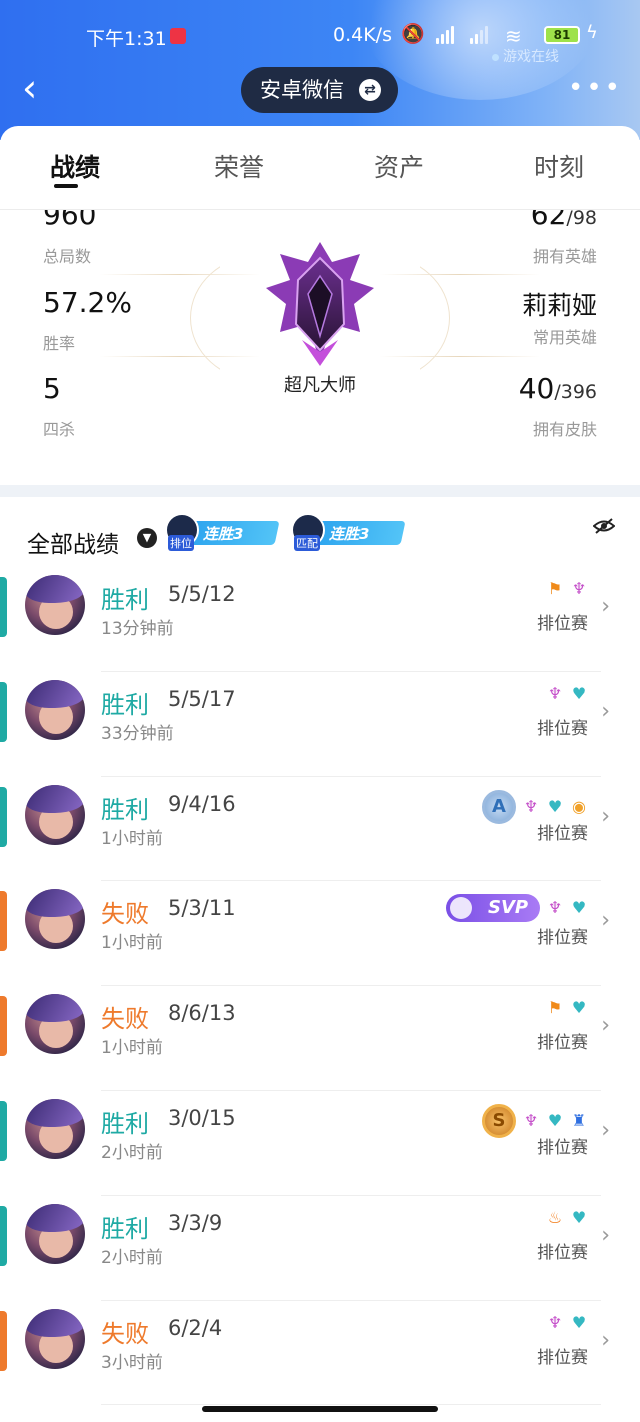 The width and height of the screenshot is (640, 1422). Describe the element at coordinates (320, 168) in the screenshot. I see `tab-bar: 战绩 荣誉 资产 时刻` at that location.